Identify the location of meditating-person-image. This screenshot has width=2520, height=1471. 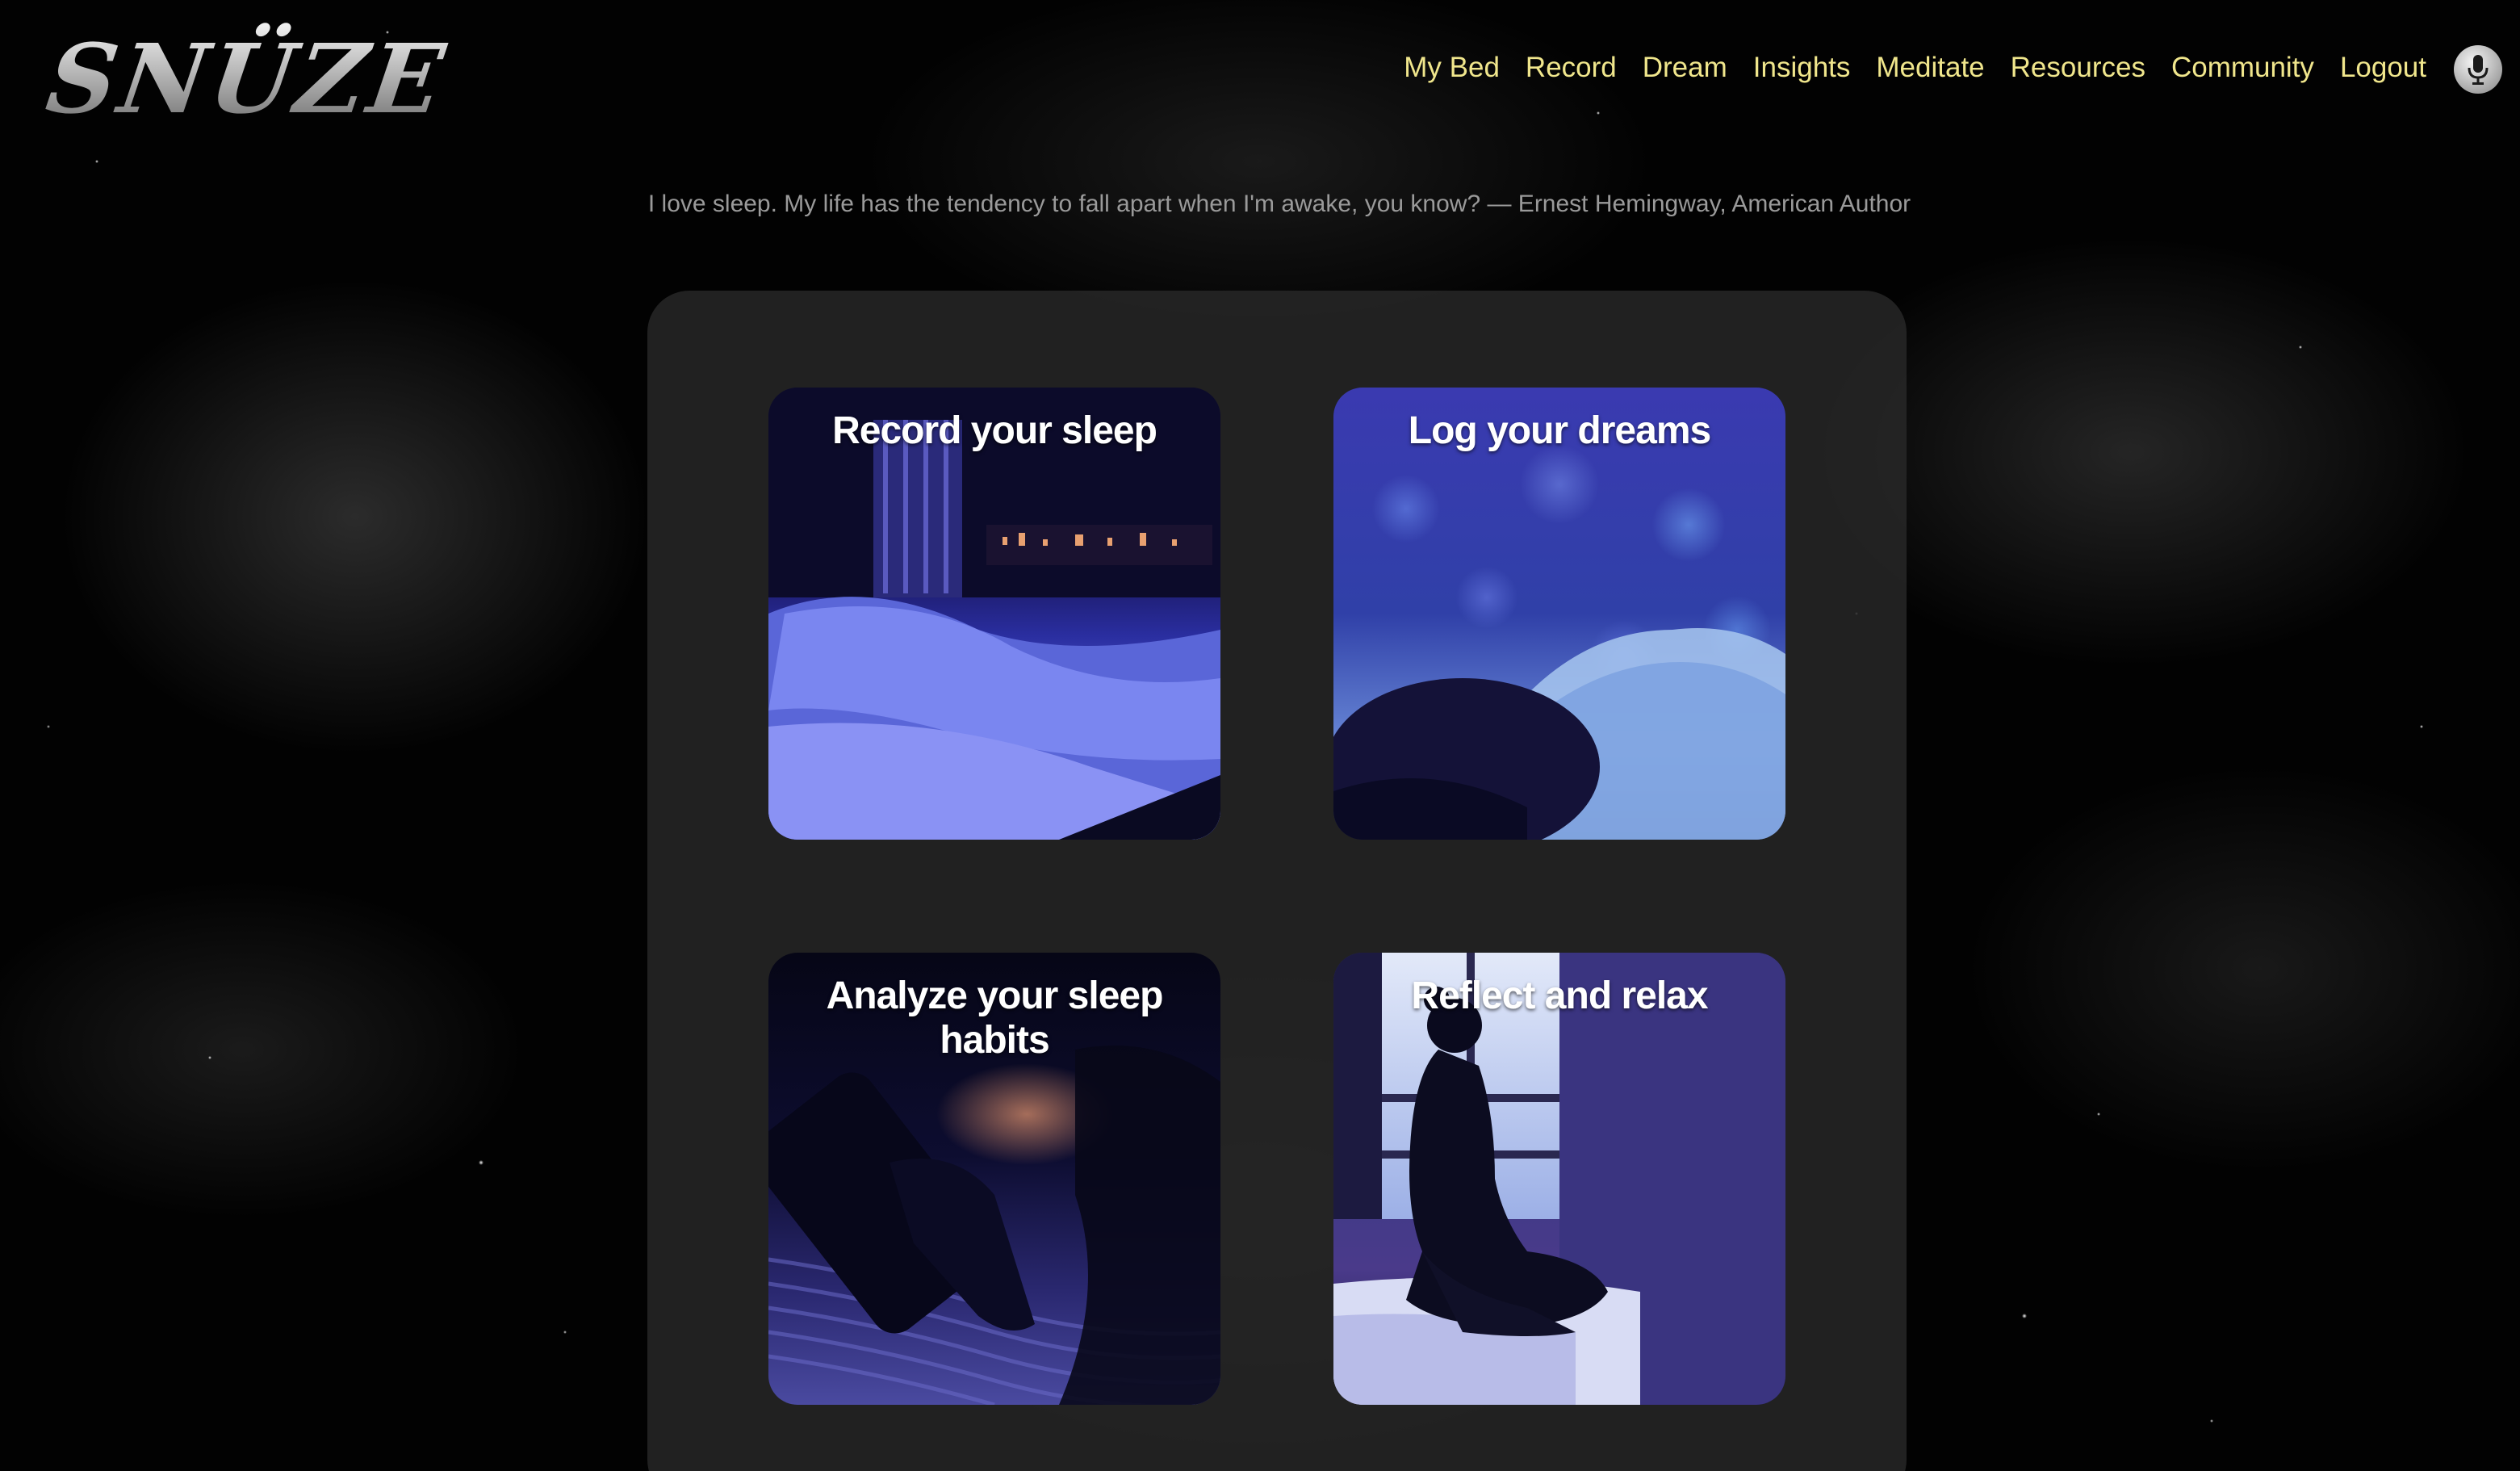
(1559, 1179).